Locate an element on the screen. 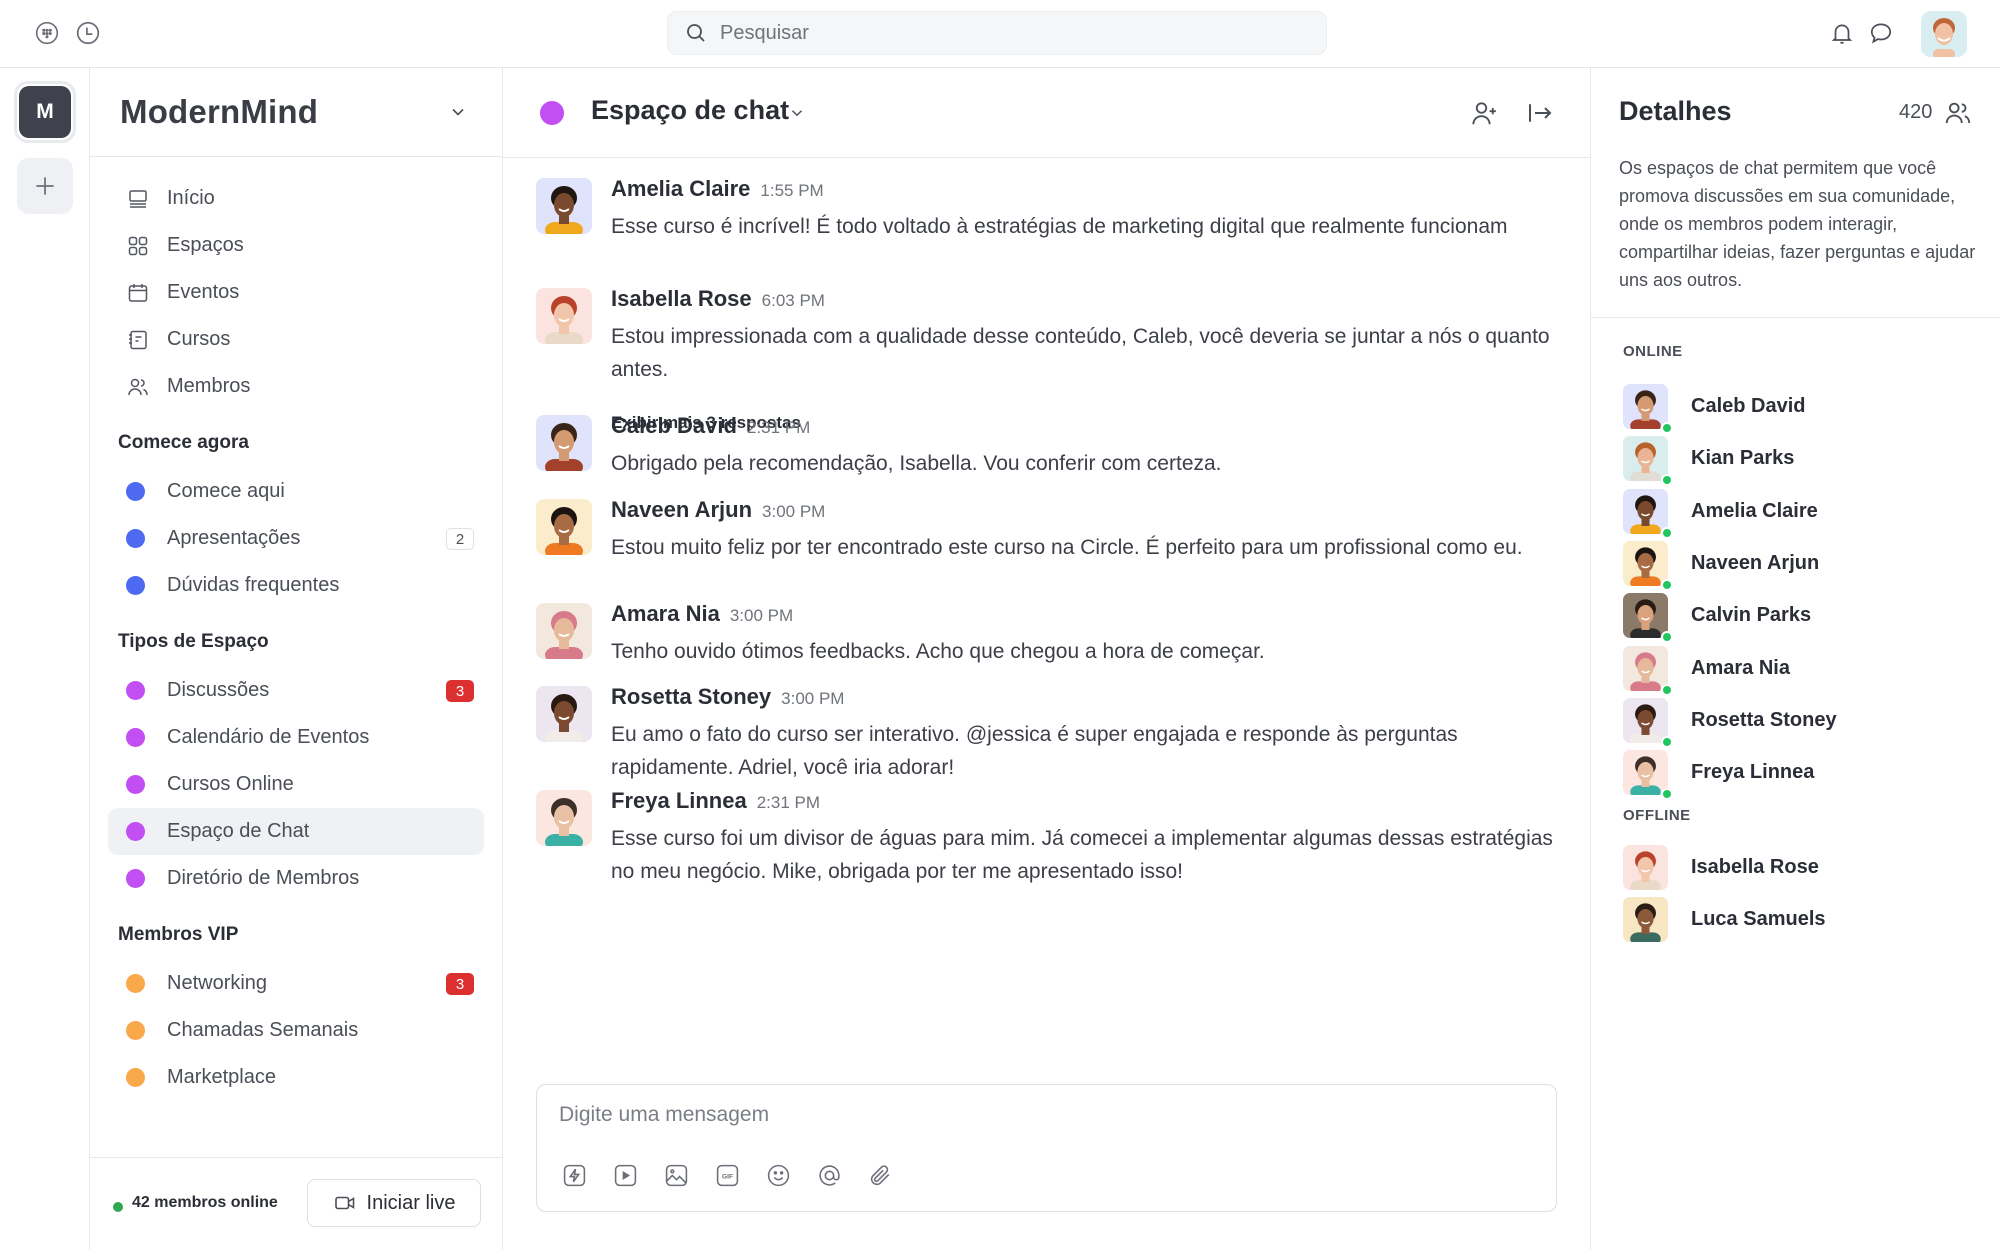  emoji-icon is located at coordinates (778, 1175).